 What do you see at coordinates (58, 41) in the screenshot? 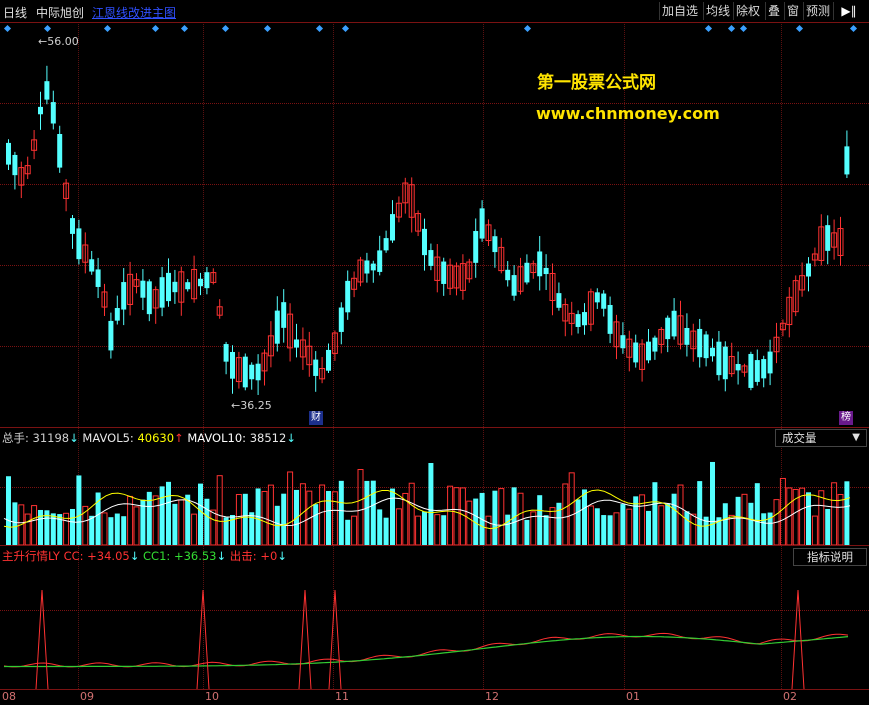
I see `high-price-marker: ←56.00` at bounding box center [58, 41].